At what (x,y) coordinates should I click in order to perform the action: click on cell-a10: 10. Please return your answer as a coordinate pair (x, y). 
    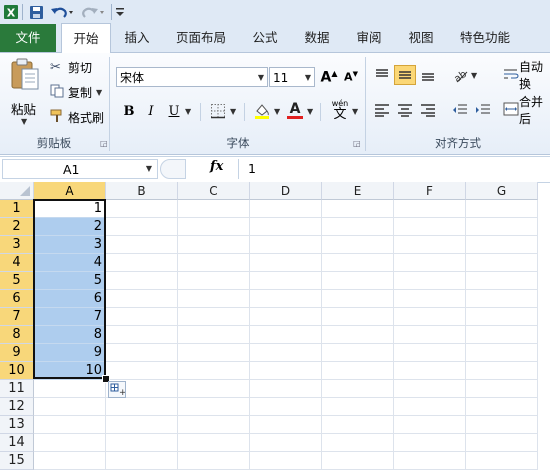
    Looking at the image, I should click on (70, 371).